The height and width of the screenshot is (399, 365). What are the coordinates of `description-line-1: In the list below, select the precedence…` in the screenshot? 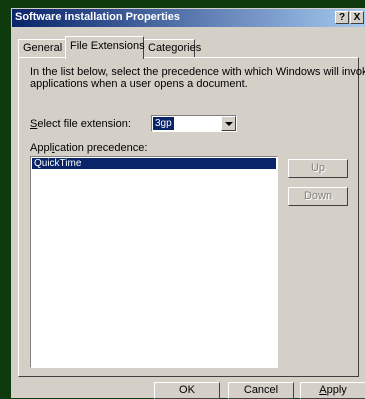 It's located at (197, 72).